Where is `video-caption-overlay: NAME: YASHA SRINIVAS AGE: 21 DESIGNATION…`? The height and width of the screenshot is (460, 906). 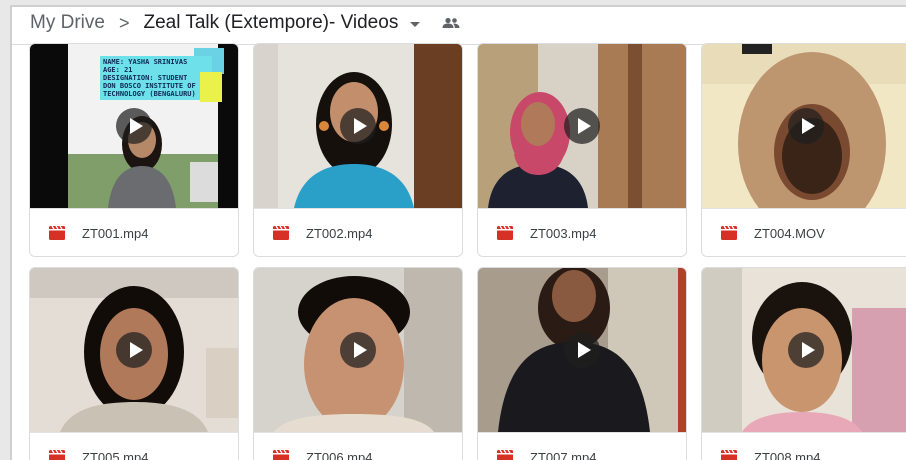 video-caption-overlay: NAME: YASHA SRINIVAS AGE: 21 DESIGNATION… is located at coordinates (156, 78).